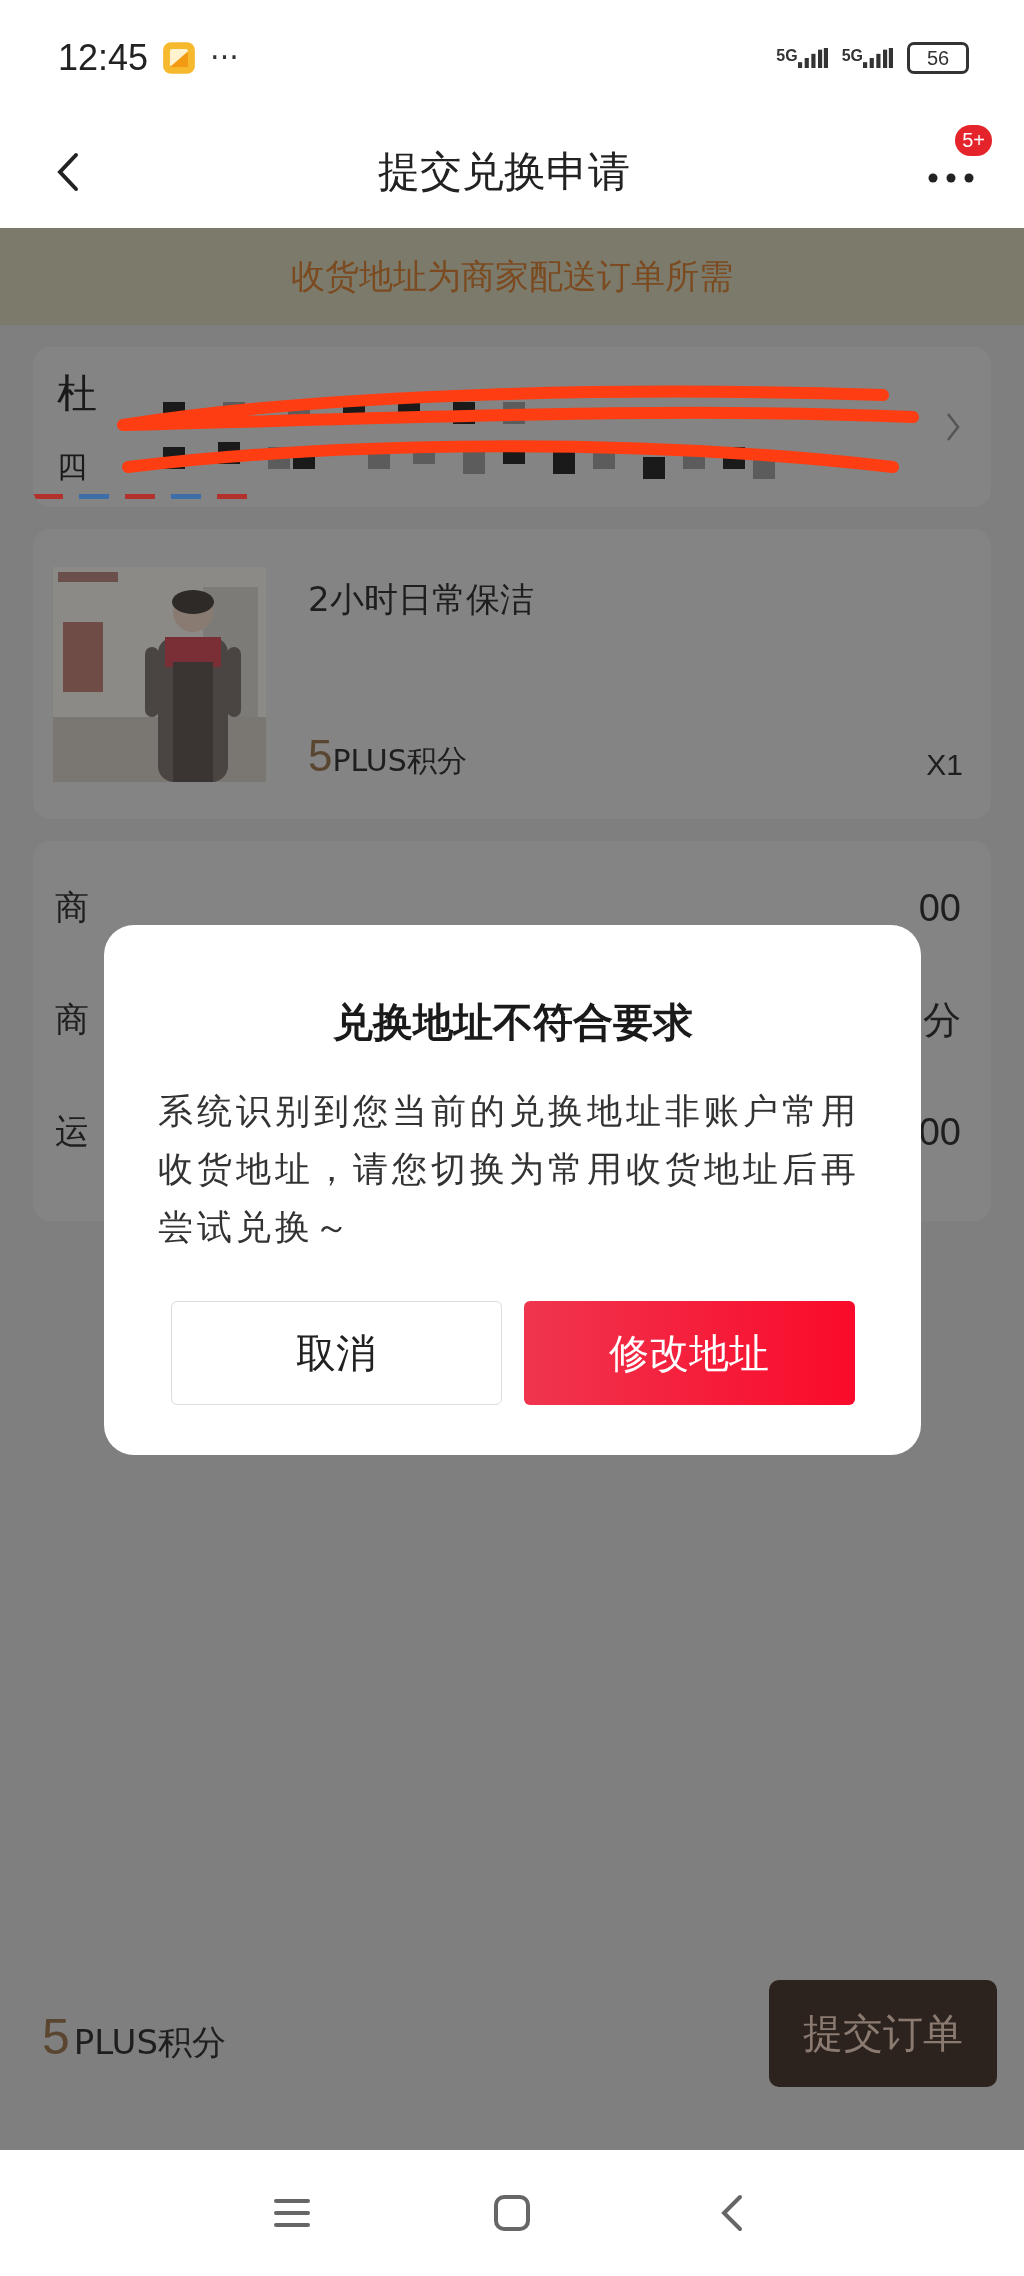 The width and height of the screenshot is (1024, 2276). Describe the element at coordinates (179, 57) in the screenshot. I see `gallery-icon` at that location.